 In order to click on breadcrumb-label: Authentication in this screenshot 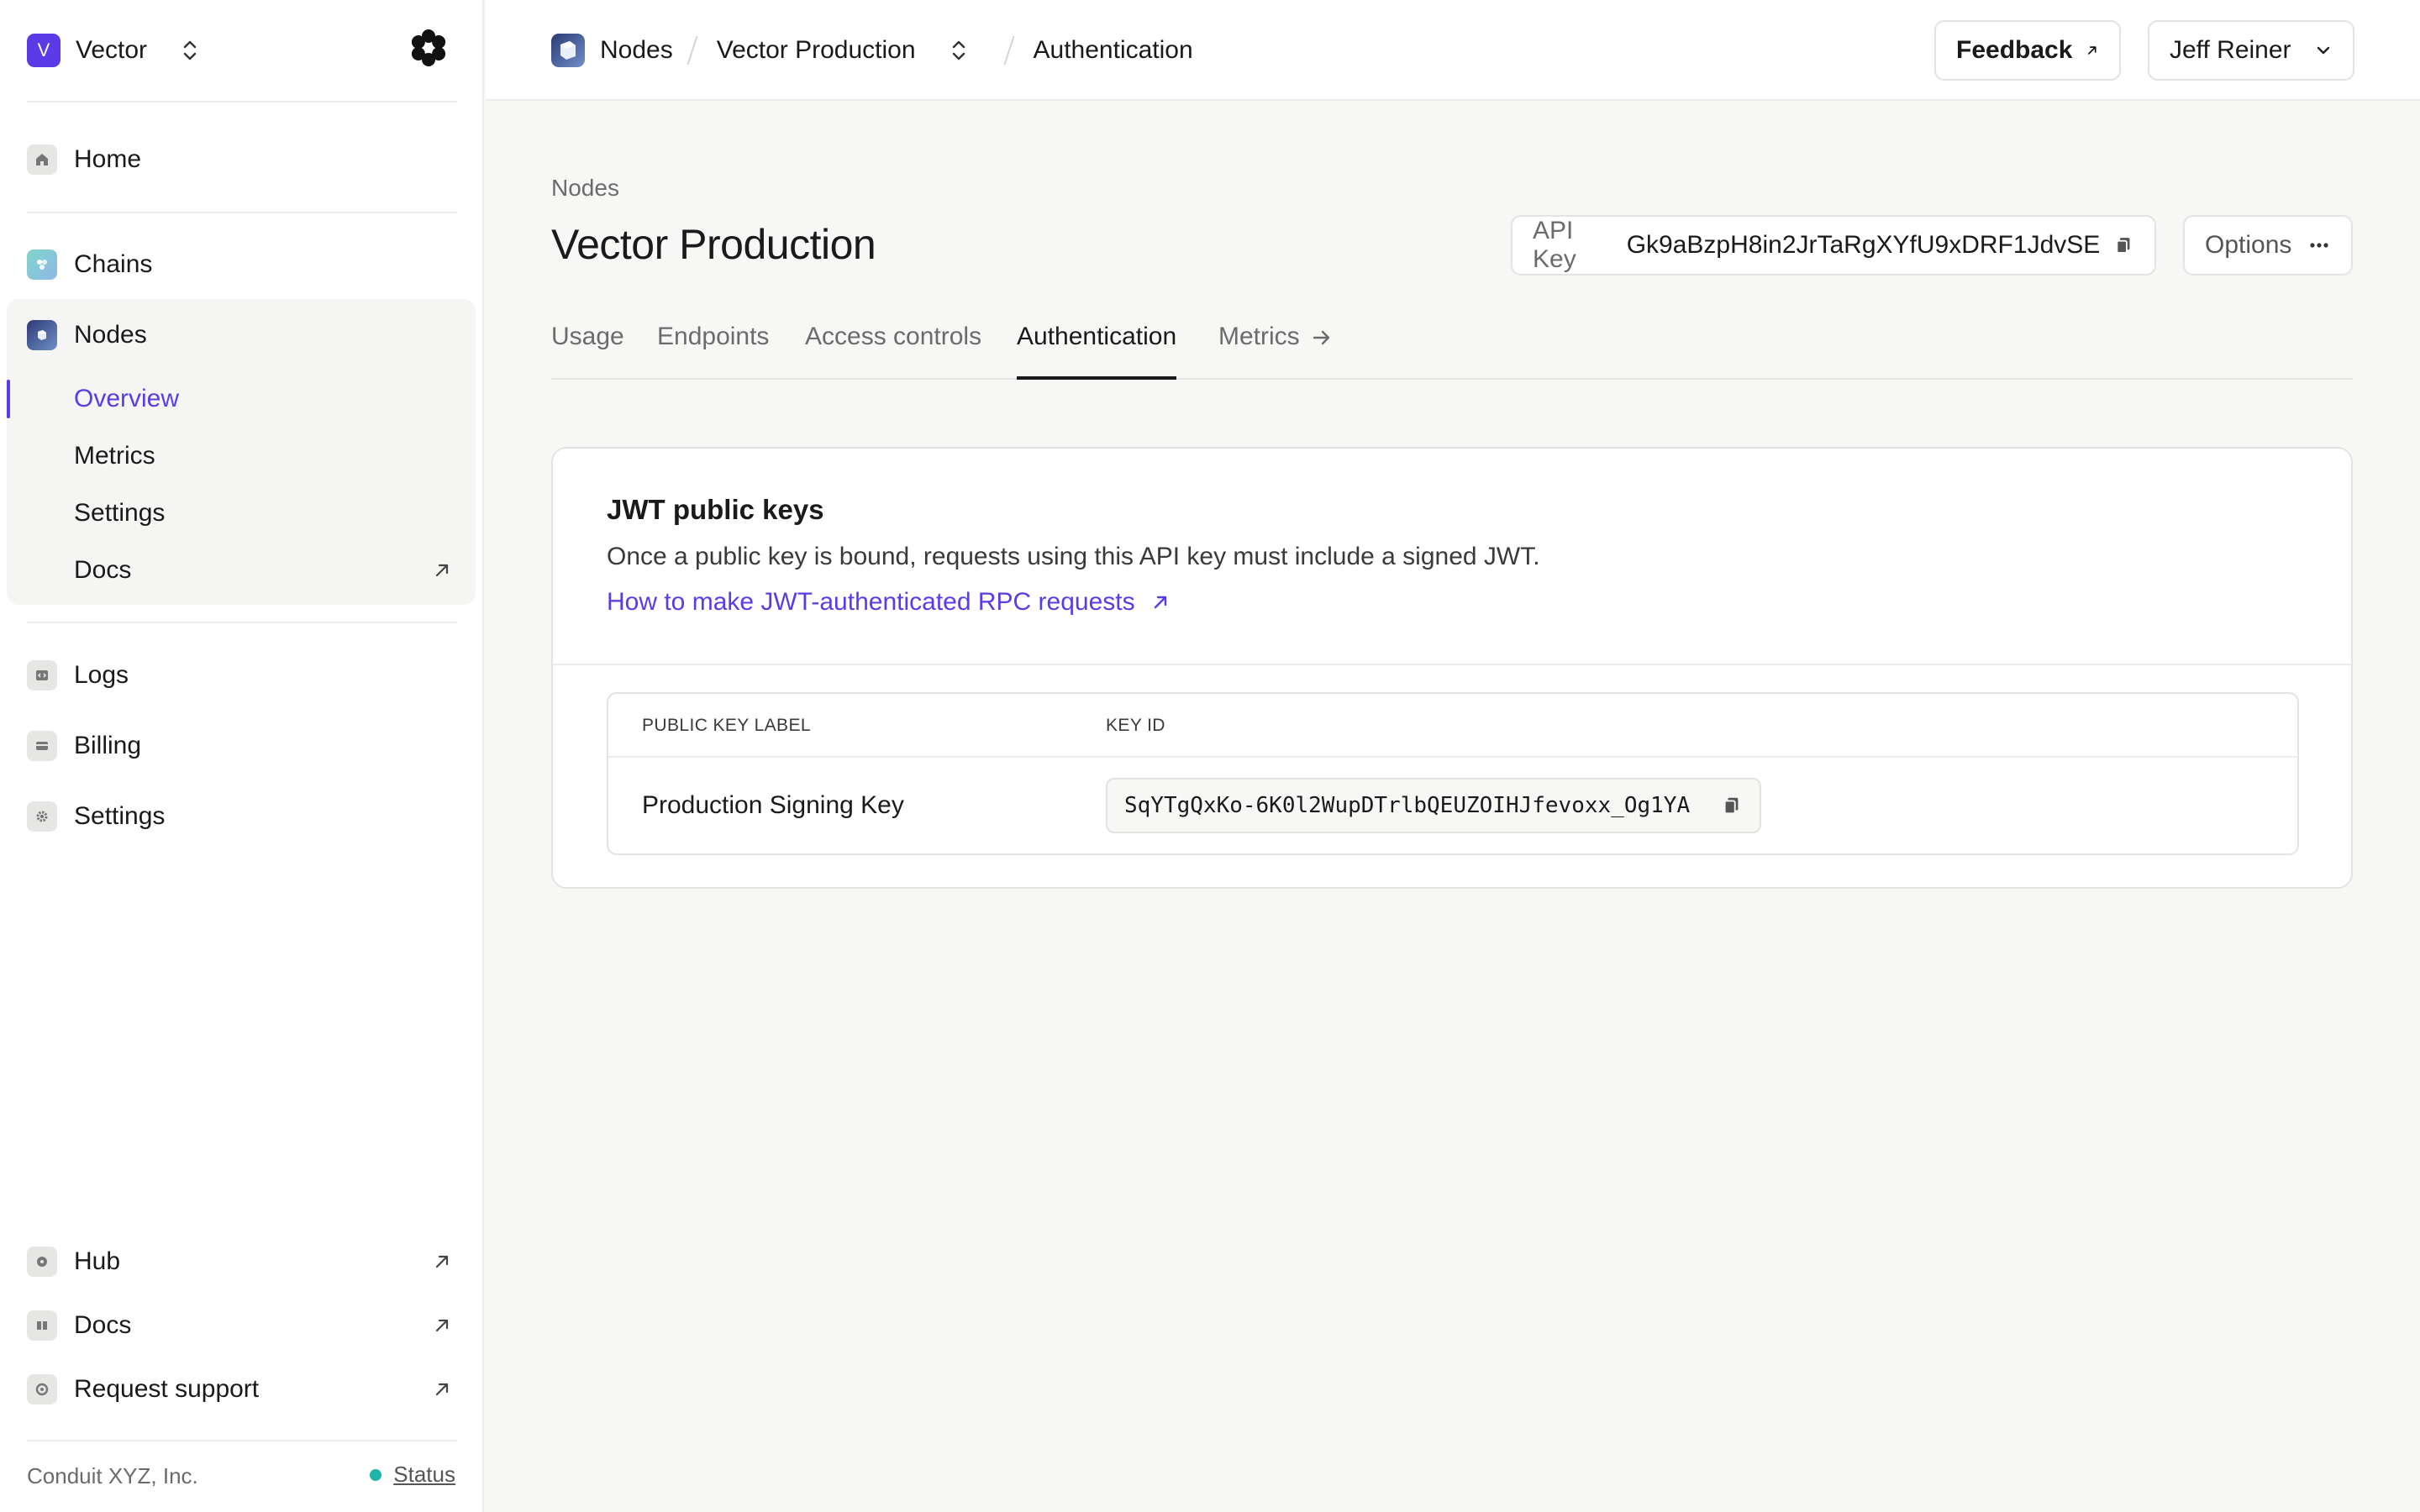, I will do `click(1113, 50)`.